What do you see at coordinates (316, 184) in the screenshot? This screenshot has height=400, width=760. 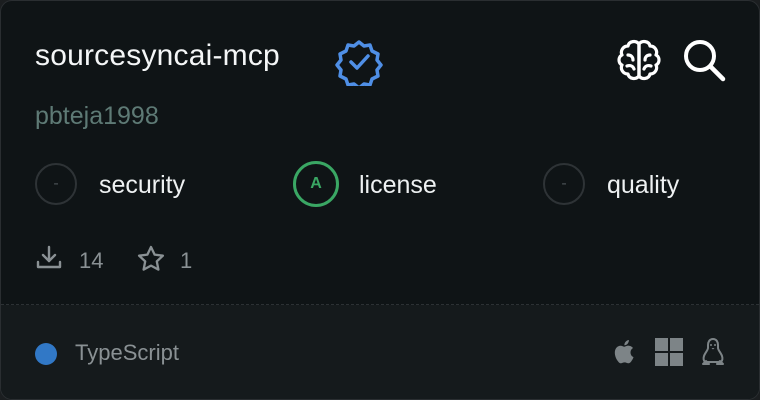 I see `license-grade-badge: A` at bounding box center [316, 184].